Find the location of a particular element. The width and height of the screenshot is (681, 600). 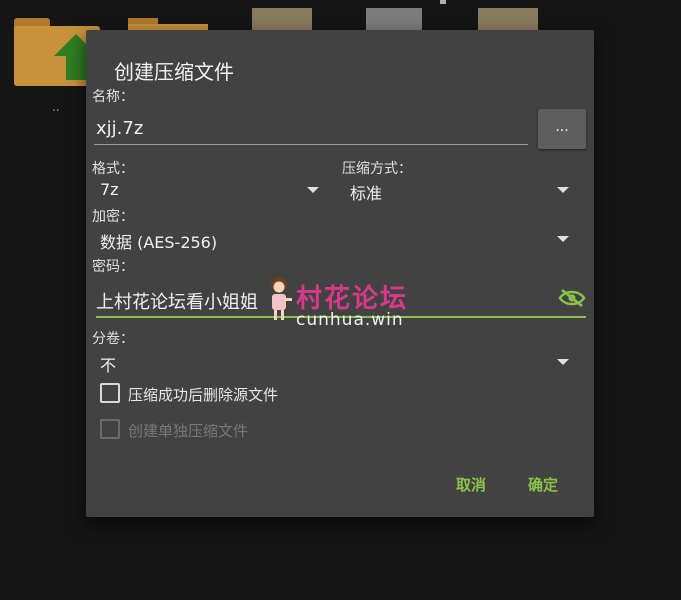

scroll-indicator is located at coordinates (443, 2).